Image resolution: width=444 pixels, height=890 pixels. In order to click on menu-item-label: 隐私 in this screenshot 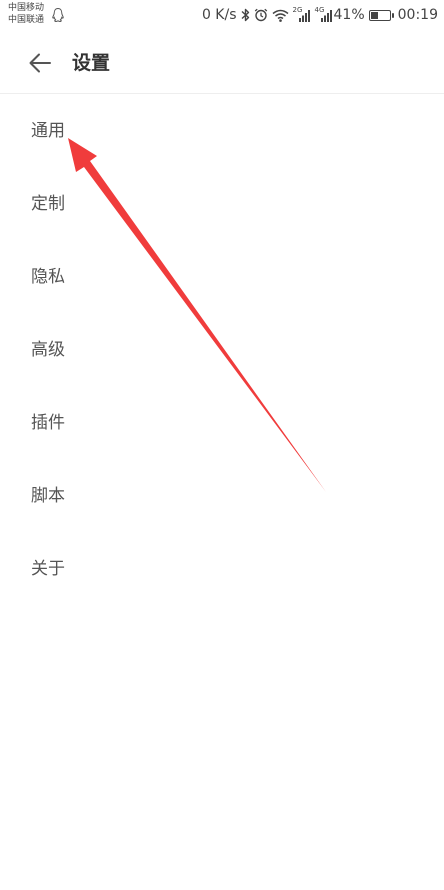, I will do `click(48, 277)`.